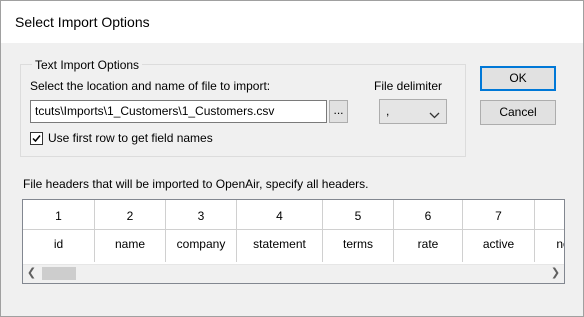  Describe the element at coordinates (358, 244) in the screenshot. I see `column-header-name: terms` at that location.